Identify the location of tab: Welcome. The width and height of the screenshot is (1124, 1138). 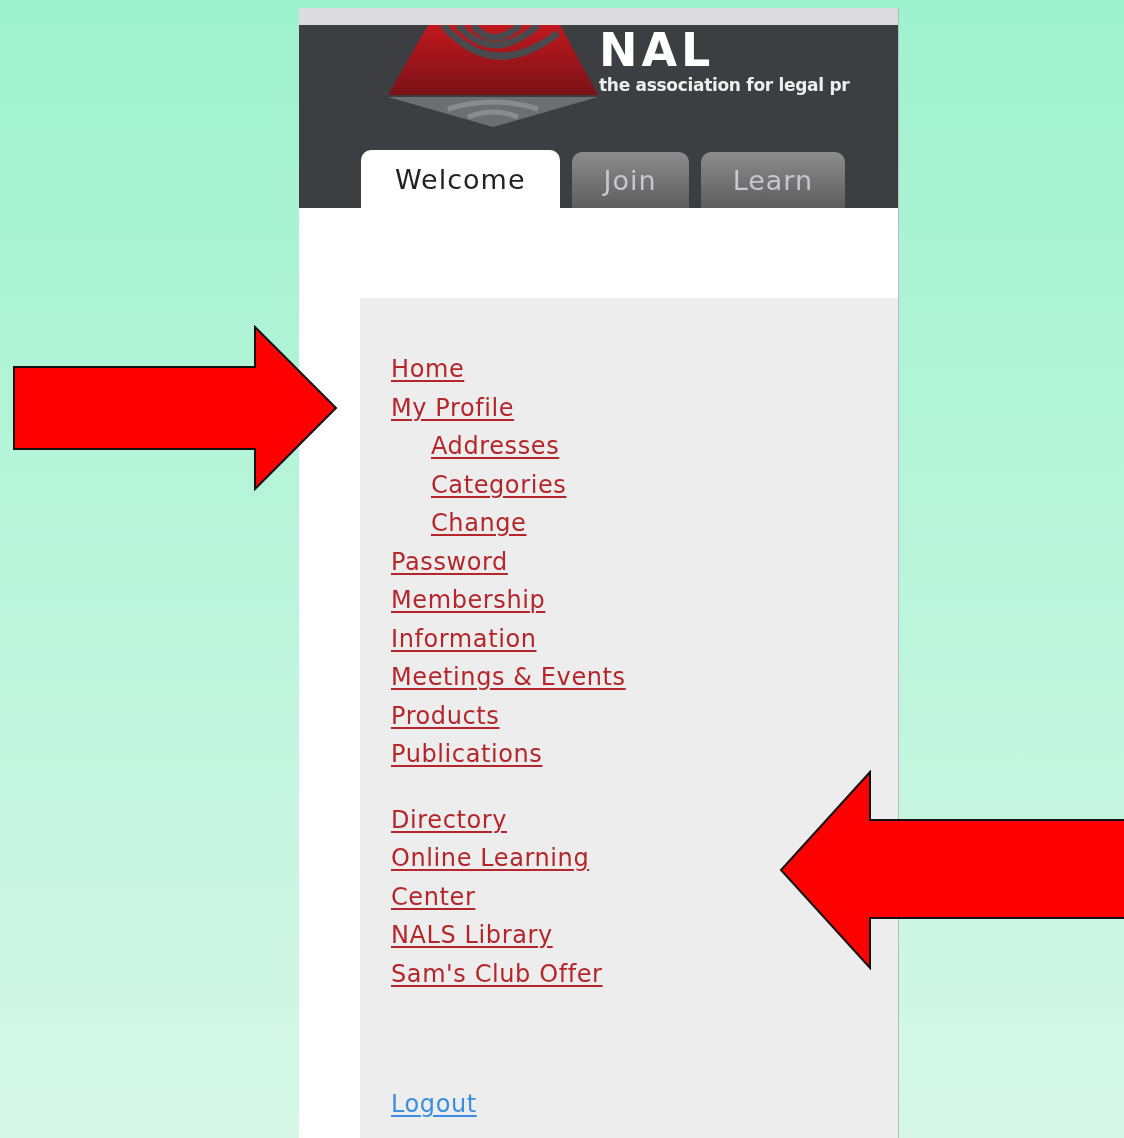
(460, 179).